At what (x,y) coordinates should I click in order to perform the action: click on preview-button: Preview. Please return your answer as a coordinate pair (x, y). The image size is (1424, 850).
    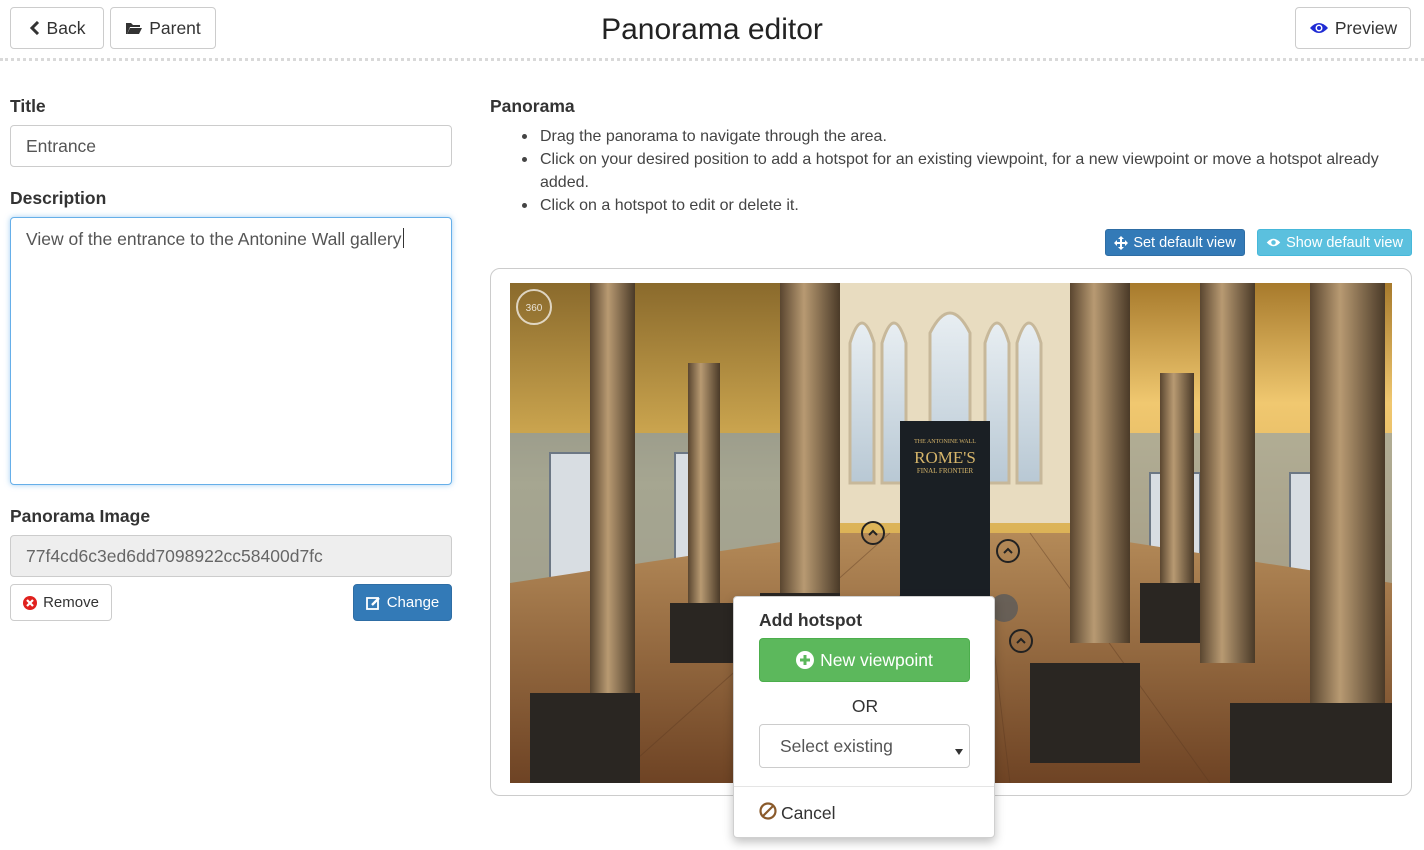
    Looking at the image, I should click on (1353, 28).